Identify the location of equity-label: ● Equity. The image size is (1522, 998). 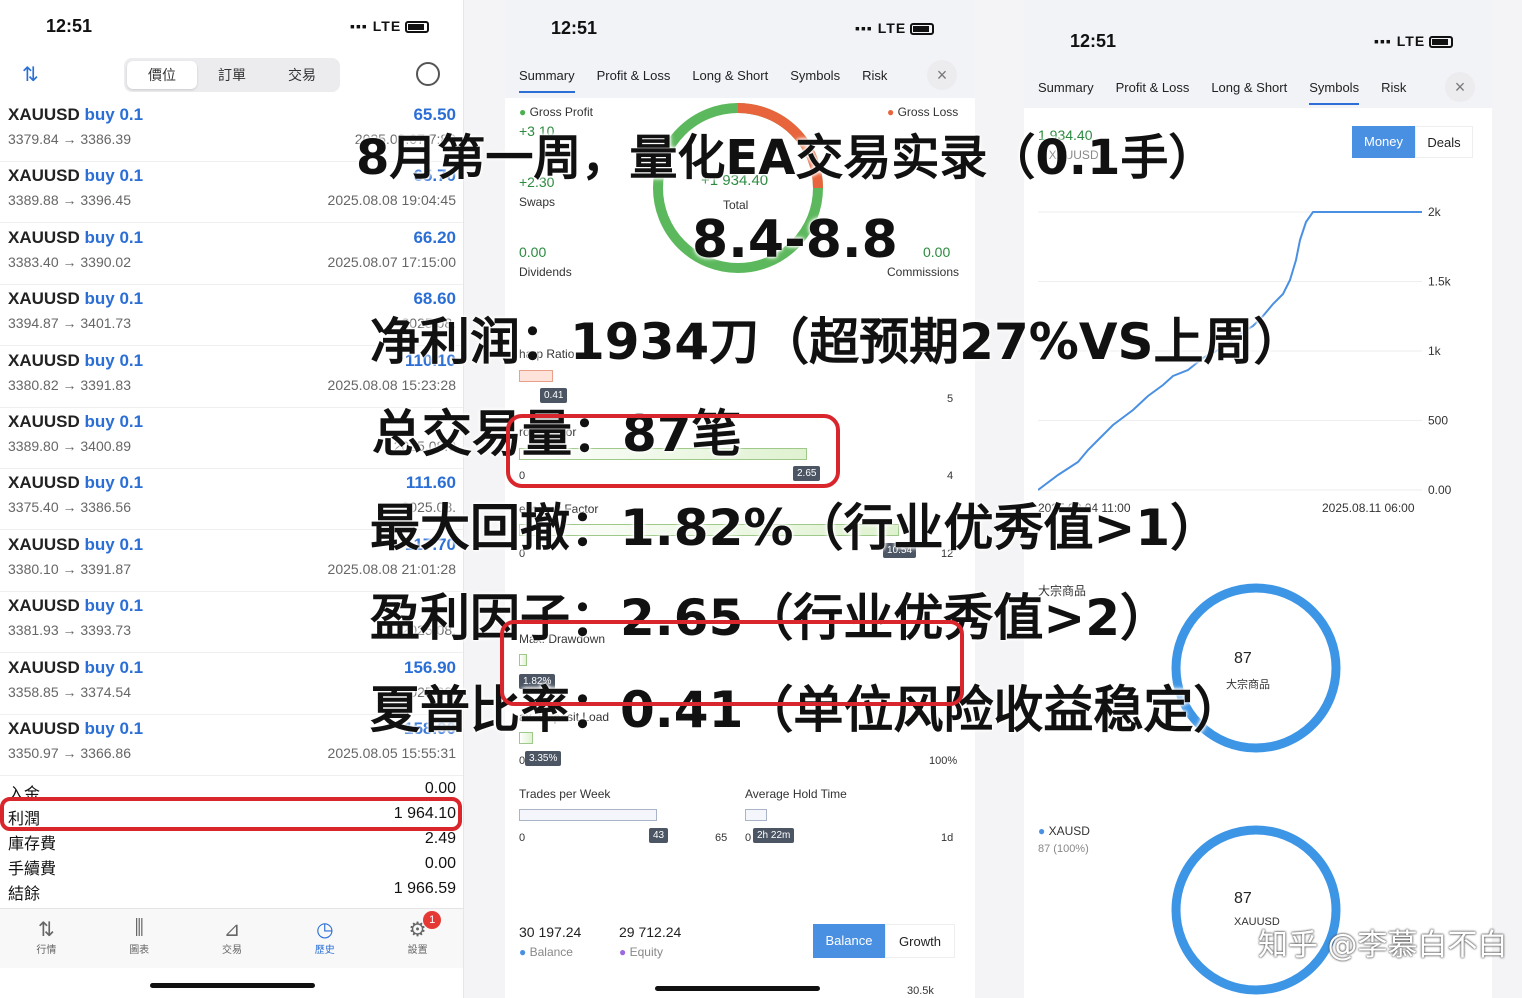
(641, 952).